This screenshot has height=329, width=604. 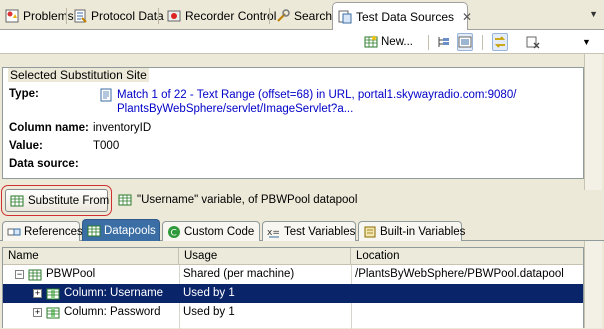 I want to click on tab-datapools: Datapools, so click(x=121, y=230).